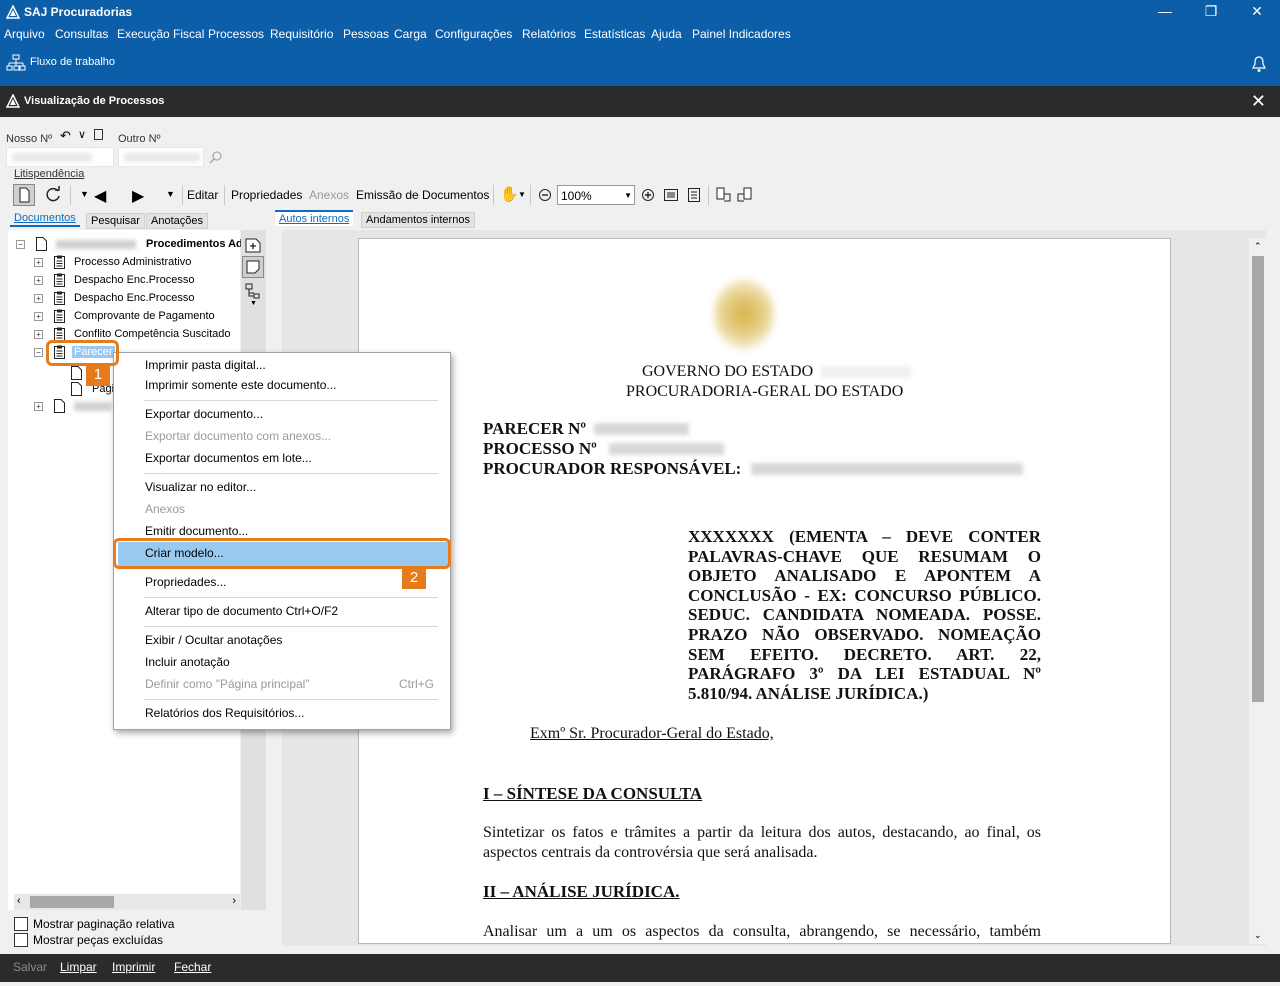 The image size is (1280, 986). What do you see at coordinates (115, 221) in the screenshot?
I see `tab-pesquisar: Pesquisar` at bounding box center [115, 221].